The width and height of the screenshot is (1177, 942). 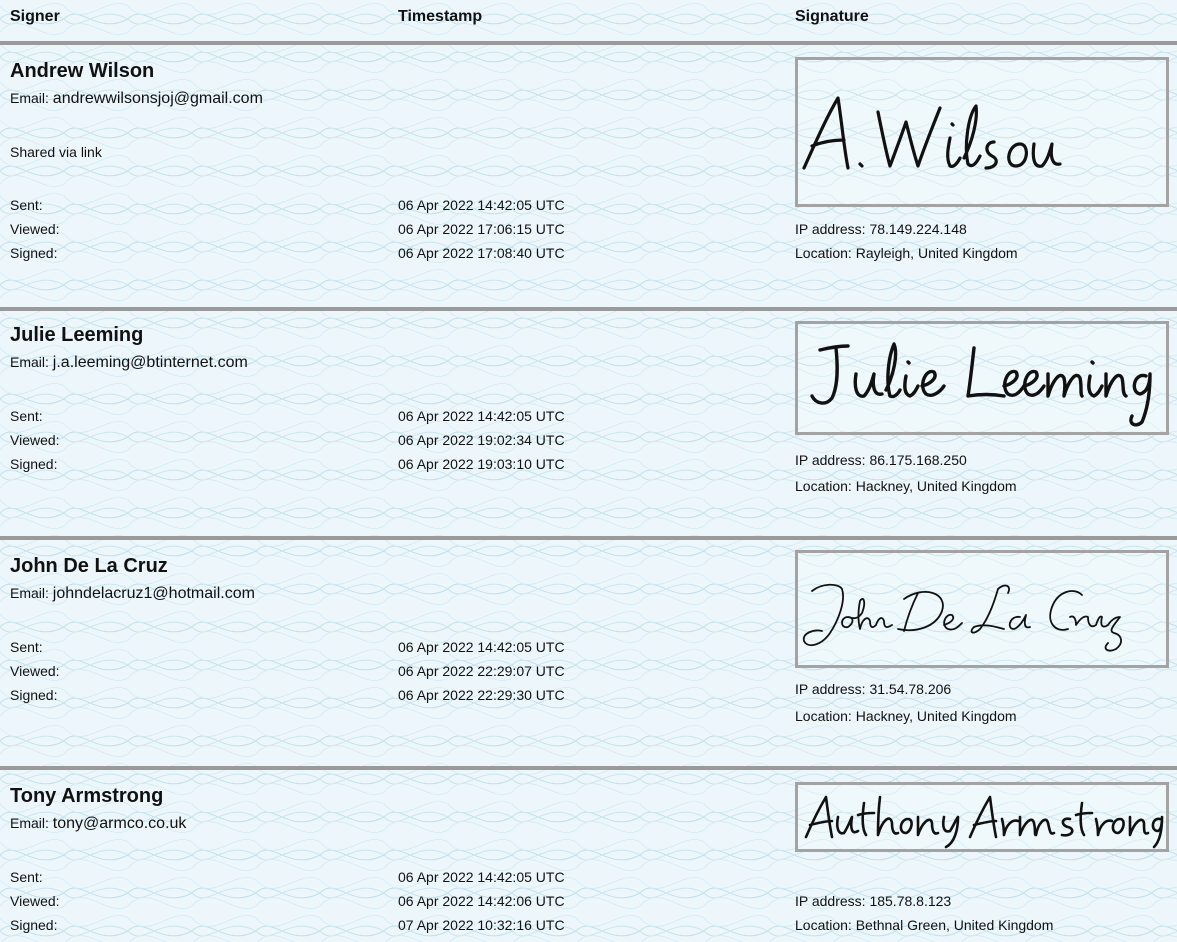 What do you see at coordinates (82, 71) in the screenshot?
I see `signer-name: Andrew Wilson` at bounding box center [82, 71].